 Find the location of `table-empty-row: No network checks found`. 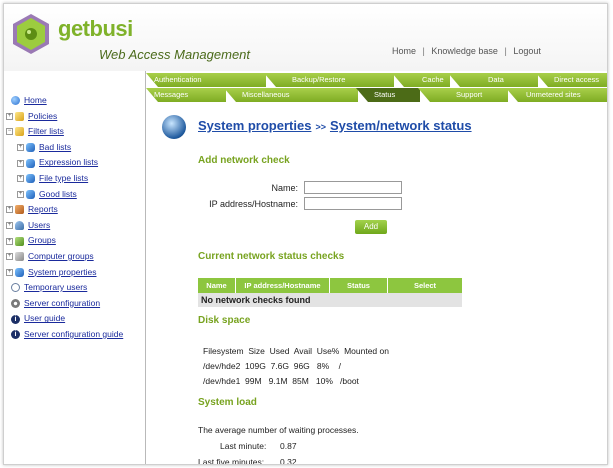

table-empty-row: No network checks found is located at coordinates (330, 300).